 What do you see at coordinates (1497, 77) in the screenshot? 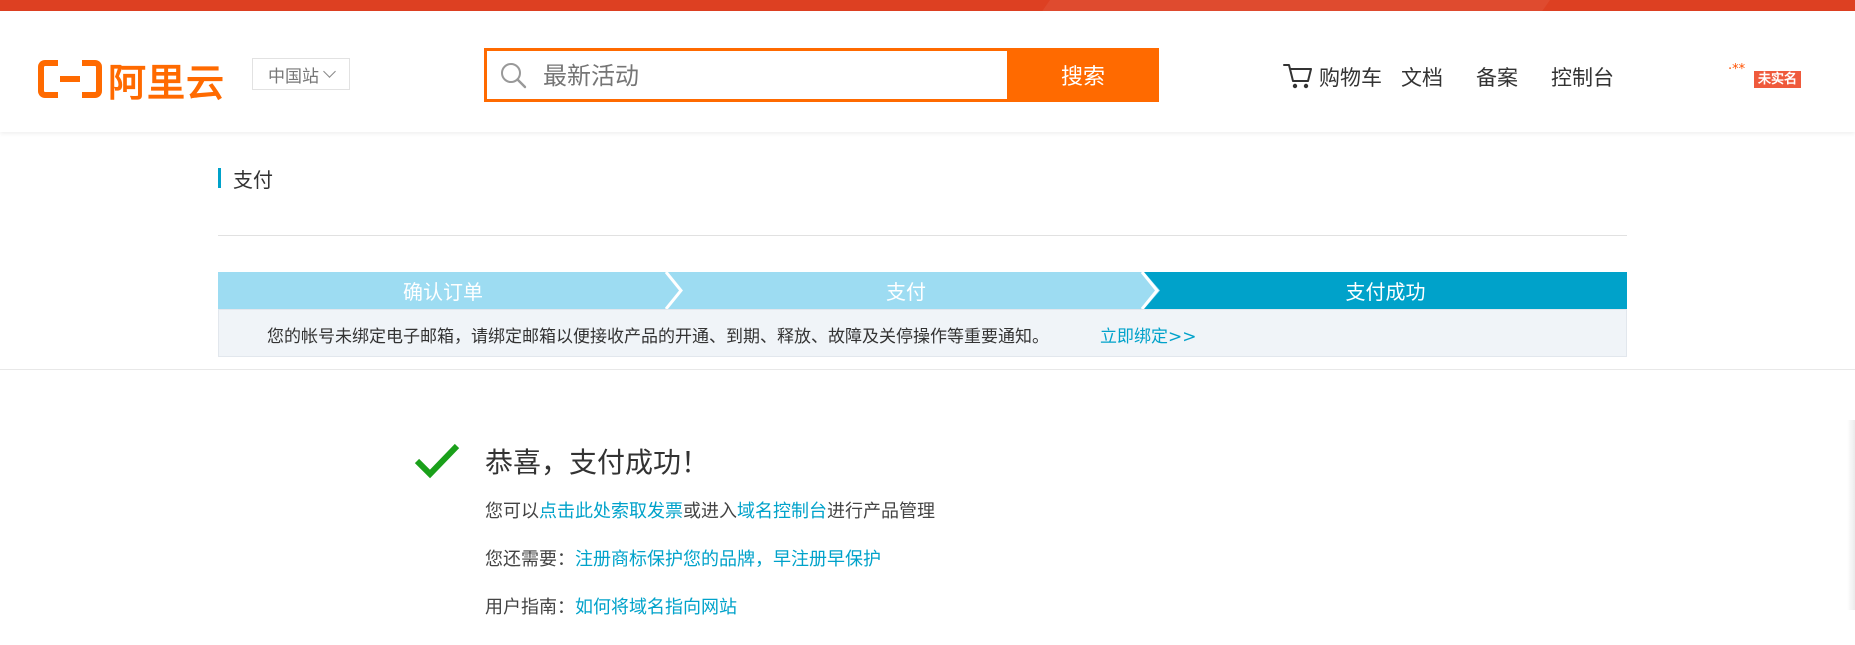
I see `nav-filing: 备案` at bounding box center [1497, 77].